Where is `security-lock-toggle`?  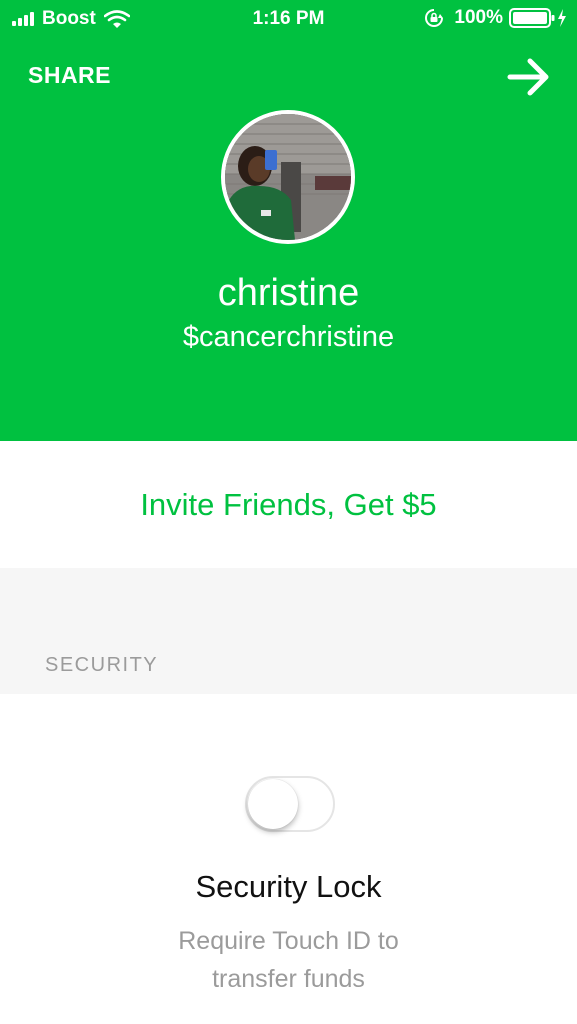 security-lock-toggle is located at coordinates (290, 804).